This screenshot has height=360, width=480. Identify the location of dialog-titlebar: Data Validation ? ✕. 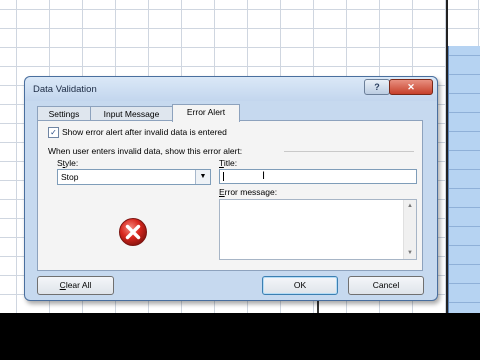
(231, 89).